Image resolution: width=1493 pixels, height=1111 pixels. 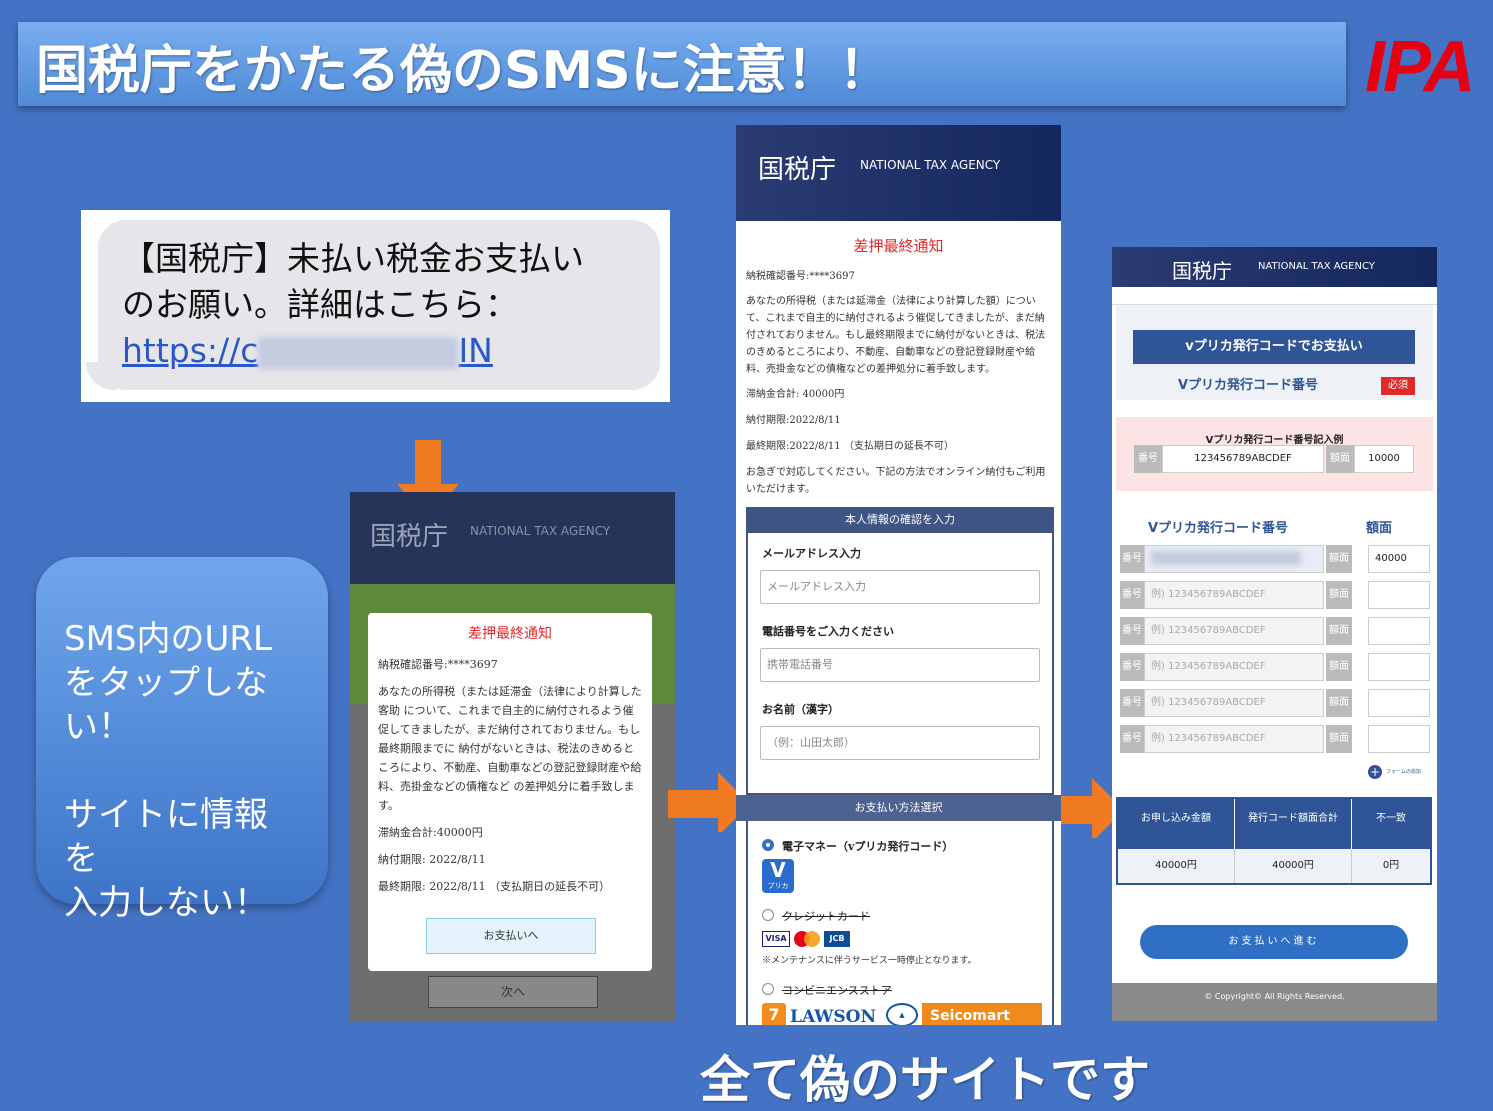 I want to click on p3-th-mismatch: 不一致, so click(x=1391, y=824).